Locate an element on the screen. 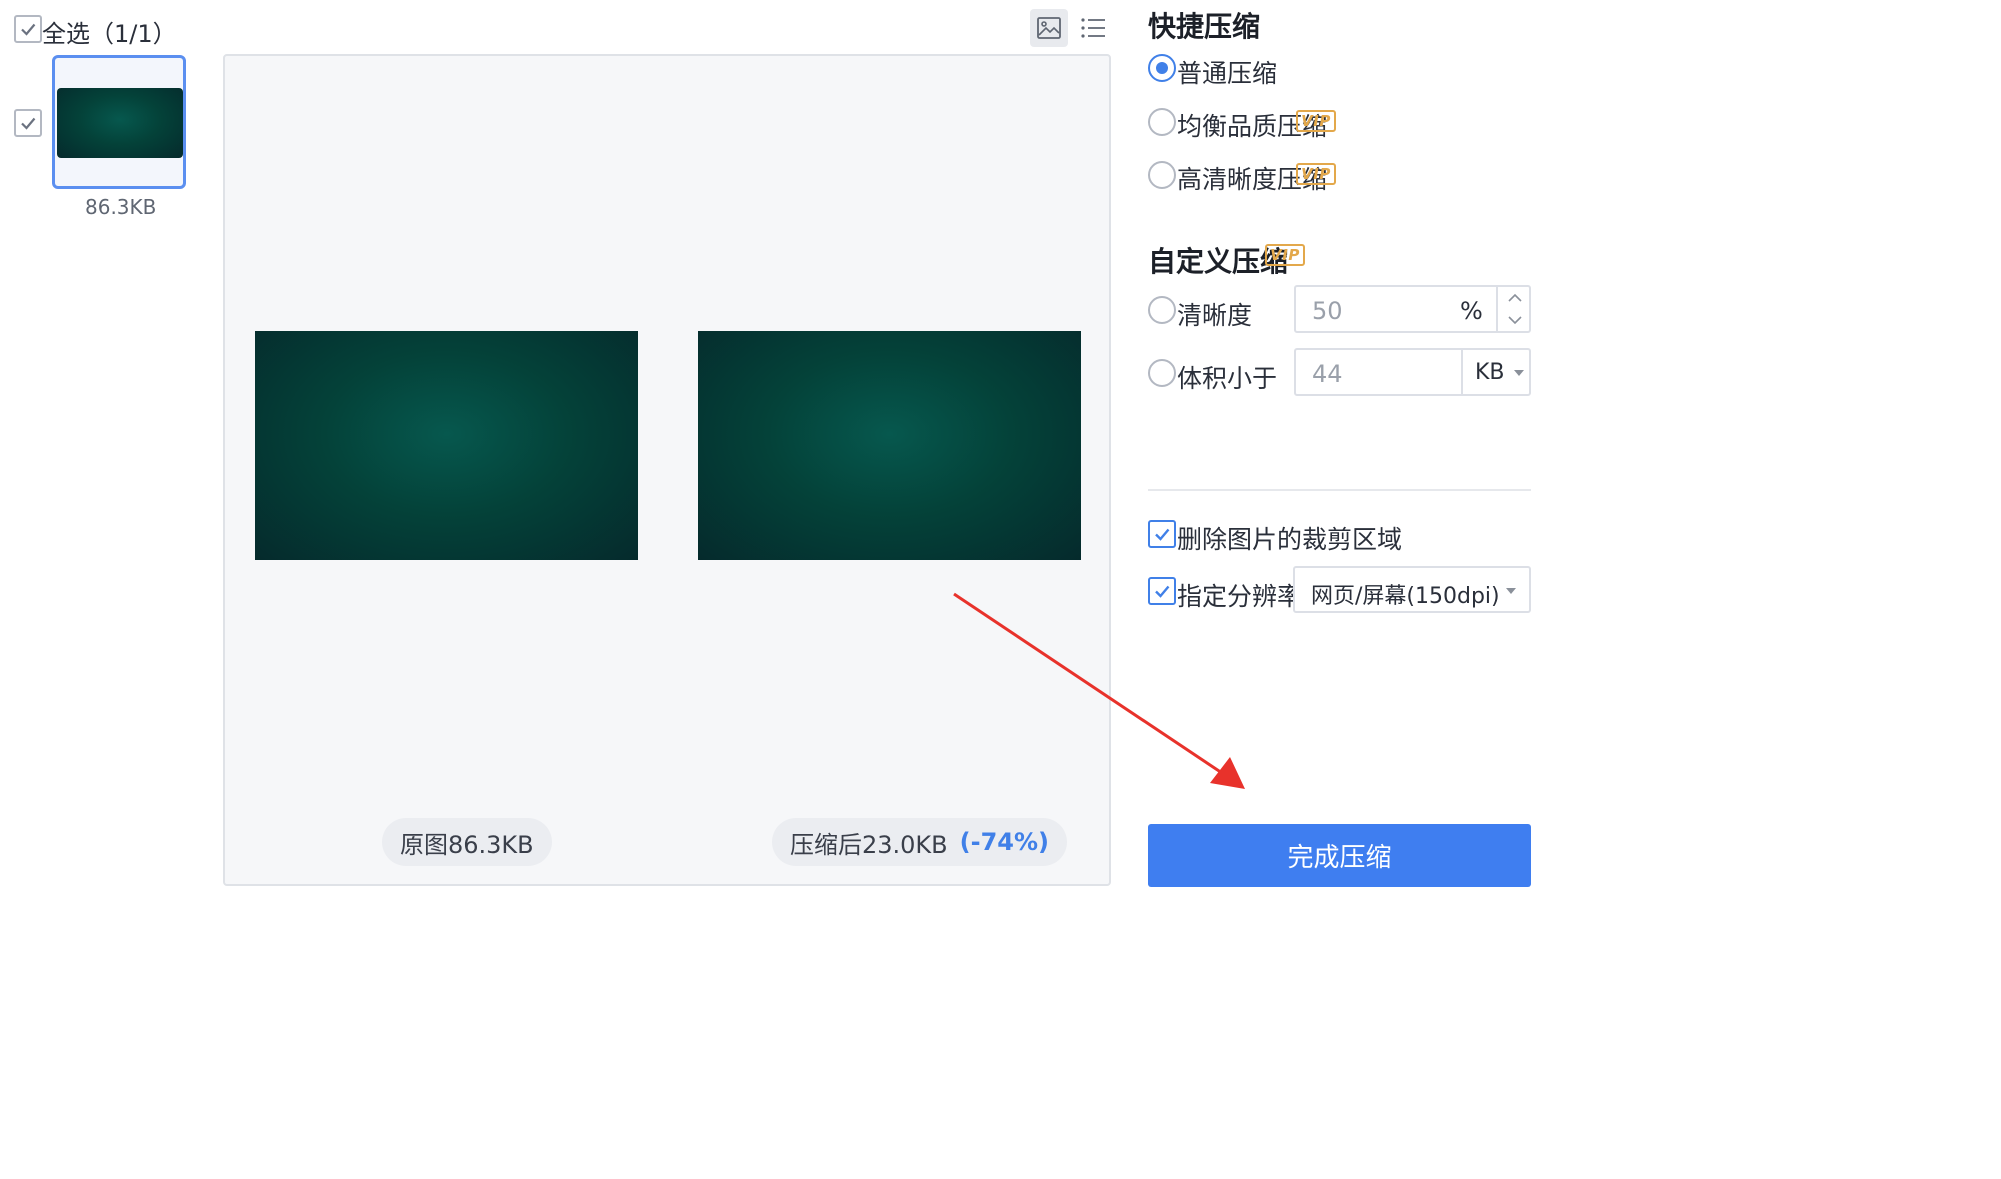 Image resolution: width=2001 pixels, height=1179 pixels. clarity-unit: % is located at coordinates (1471, 311).